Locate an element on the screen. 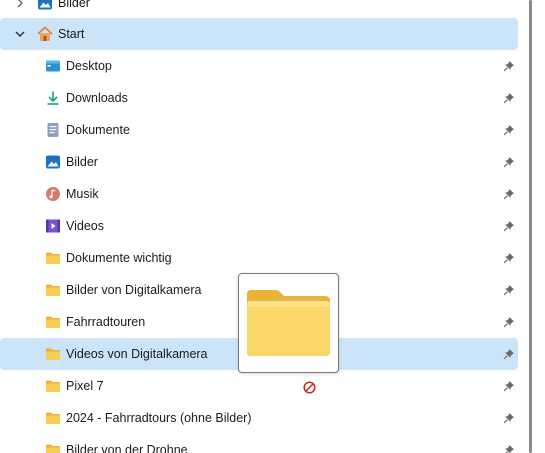 The image size is (545, 453). vertical-scrollbar is located at coordinates (532, 226).